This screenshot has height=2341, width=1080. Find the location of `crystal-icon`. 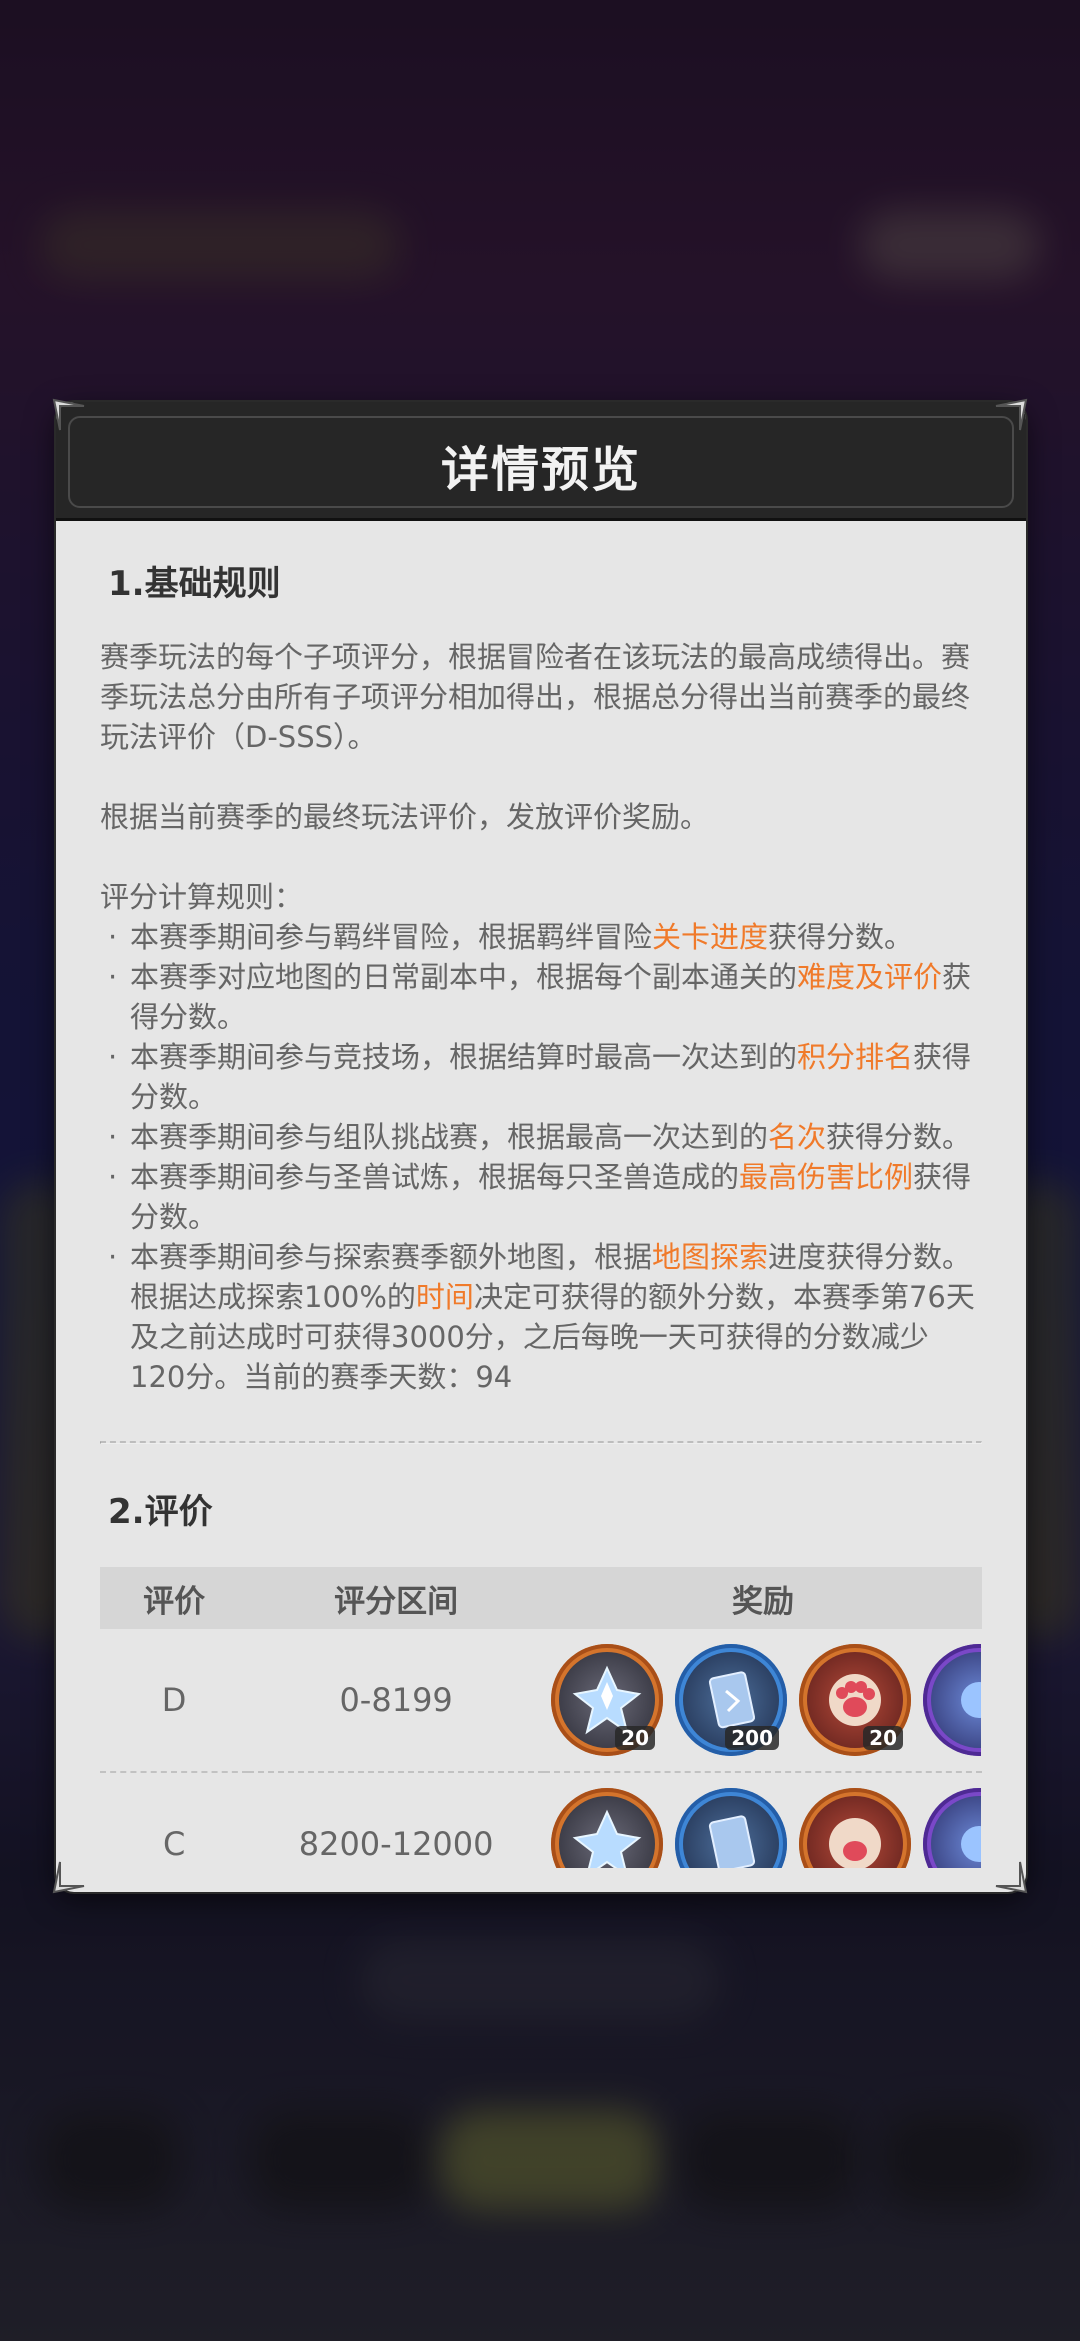

crystal-icon is located at coordinates (607, 1838).